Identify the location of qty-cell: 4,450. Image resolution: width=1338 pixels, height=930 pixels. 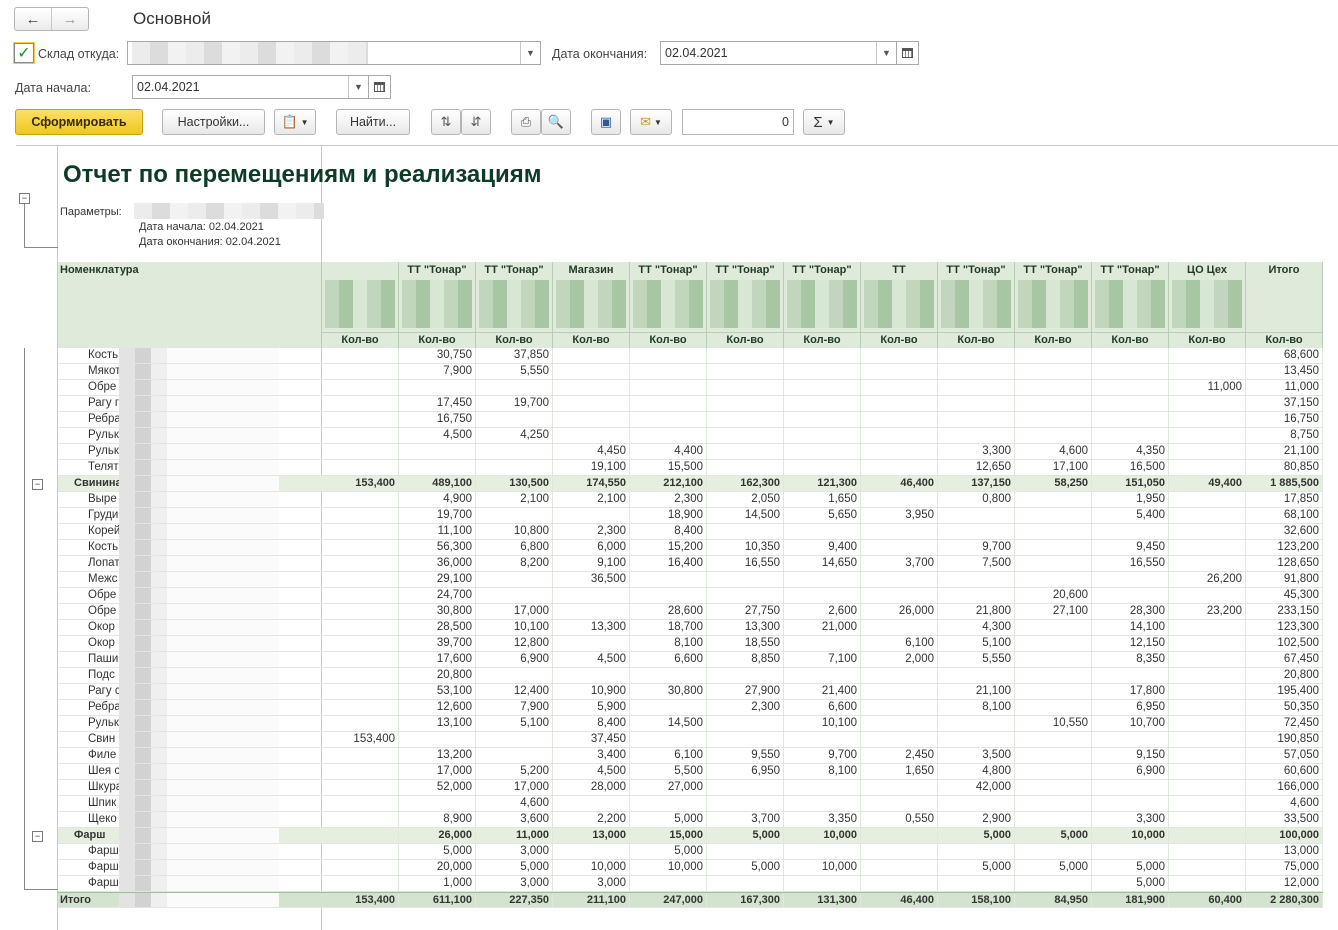
(591, 451).